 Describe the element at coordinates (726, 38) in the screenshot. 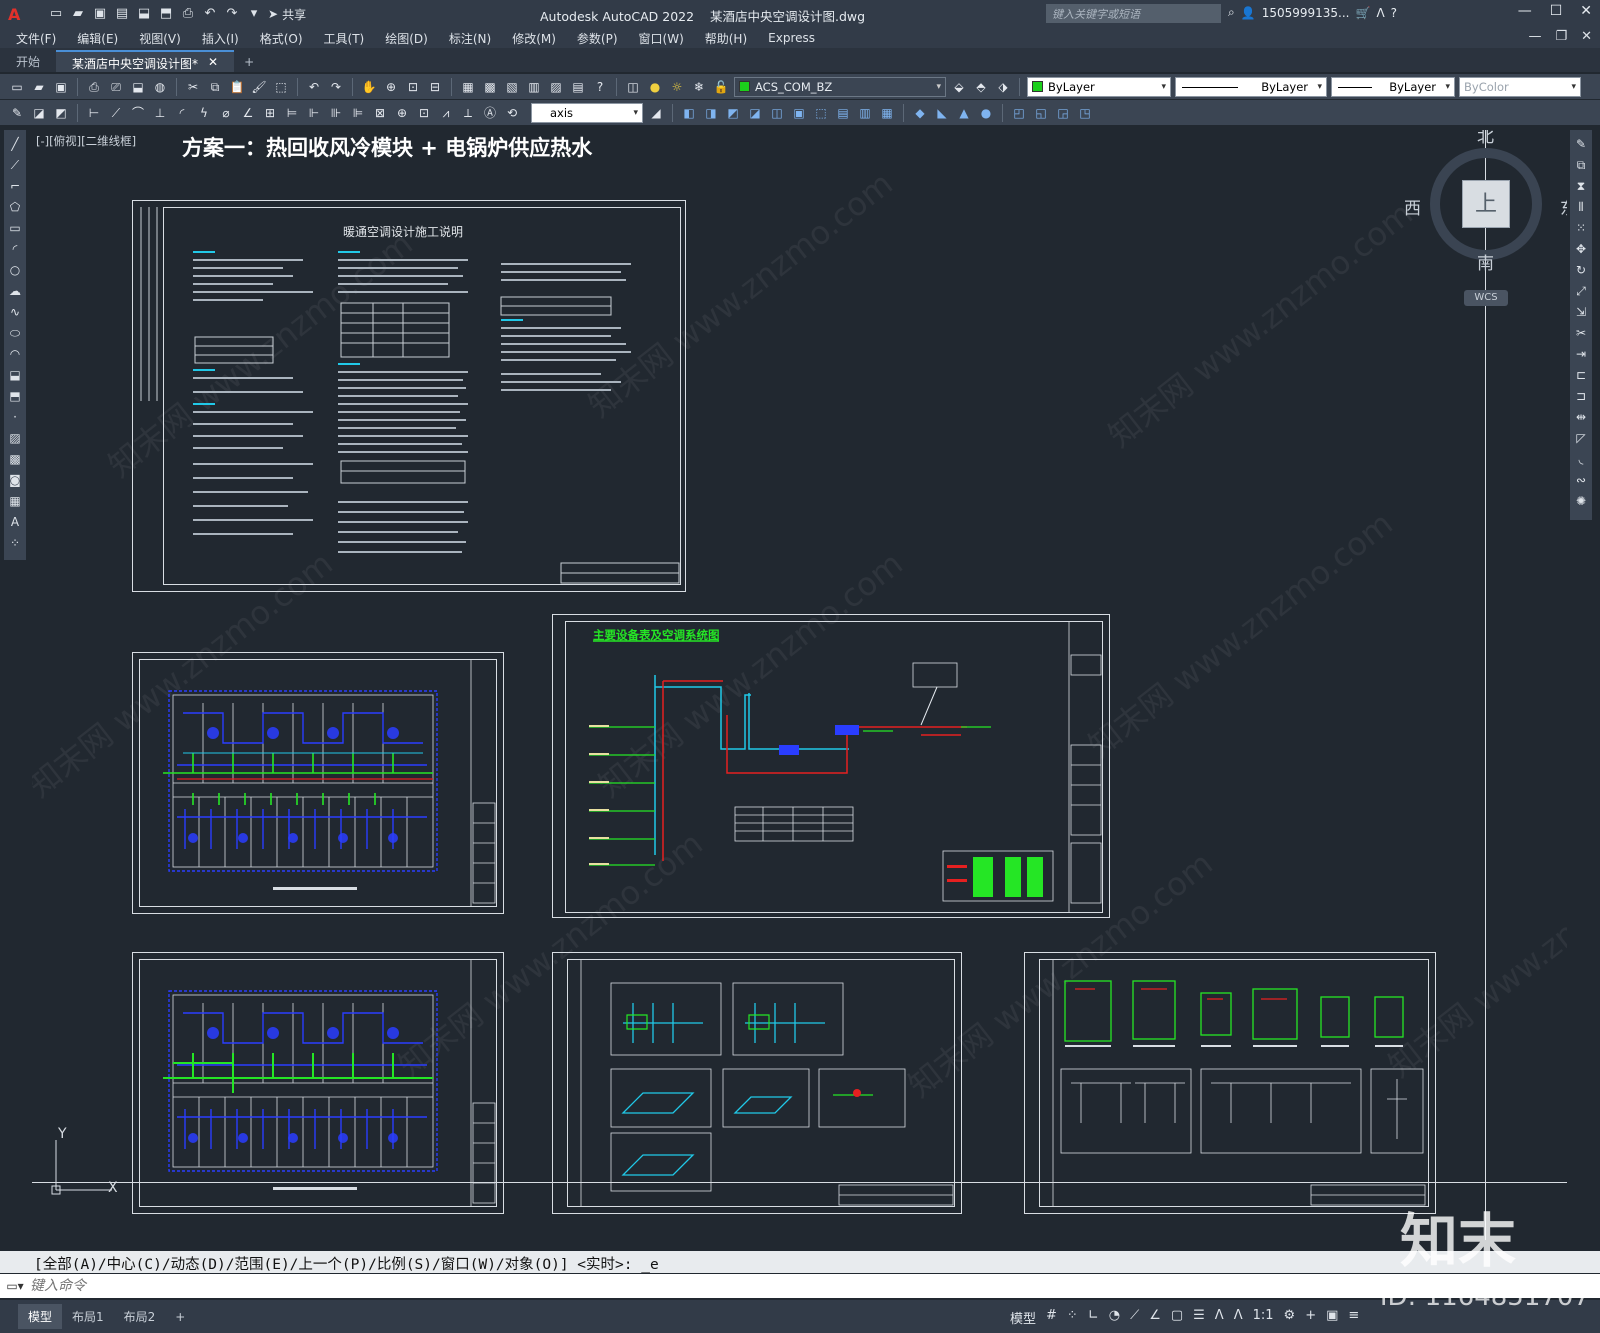

I see `menu-help: 帮助(H)` at that location.